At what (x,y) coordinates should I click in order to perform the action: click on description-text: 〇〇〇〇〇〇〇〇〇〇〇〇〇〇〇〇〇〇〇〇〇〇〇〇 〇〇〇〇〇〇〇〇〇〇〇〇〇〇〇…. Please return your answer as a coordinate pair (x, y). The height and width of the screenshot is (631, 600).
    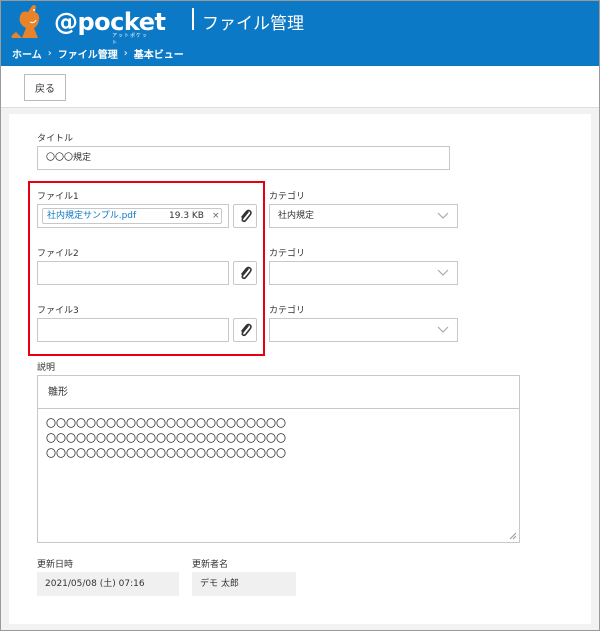
    Looking at the image, I should click on (166, 439).